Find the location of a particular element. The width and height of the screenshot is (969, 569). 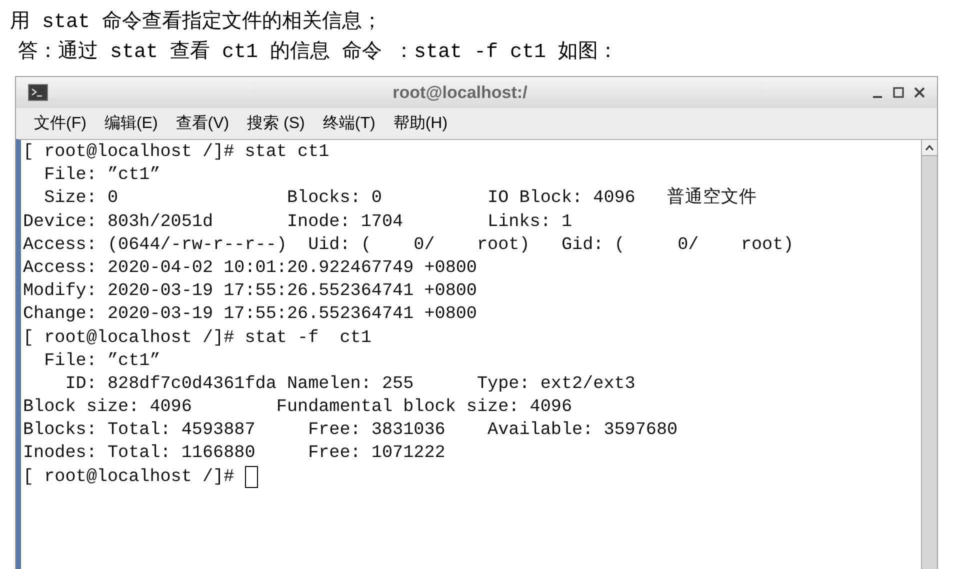

terminal-line: Change: 2020-03-19 17:55:26.552364741 +0800 is located at coordinates (250, 314).